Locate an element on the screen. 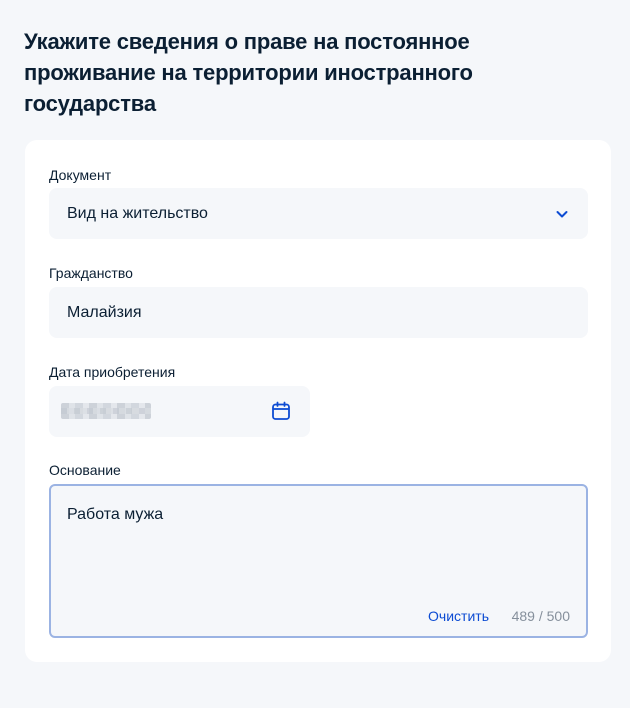 The width and height of the screenshot is (630, 708). redacted-date-value is located at coordinates (106, 411).